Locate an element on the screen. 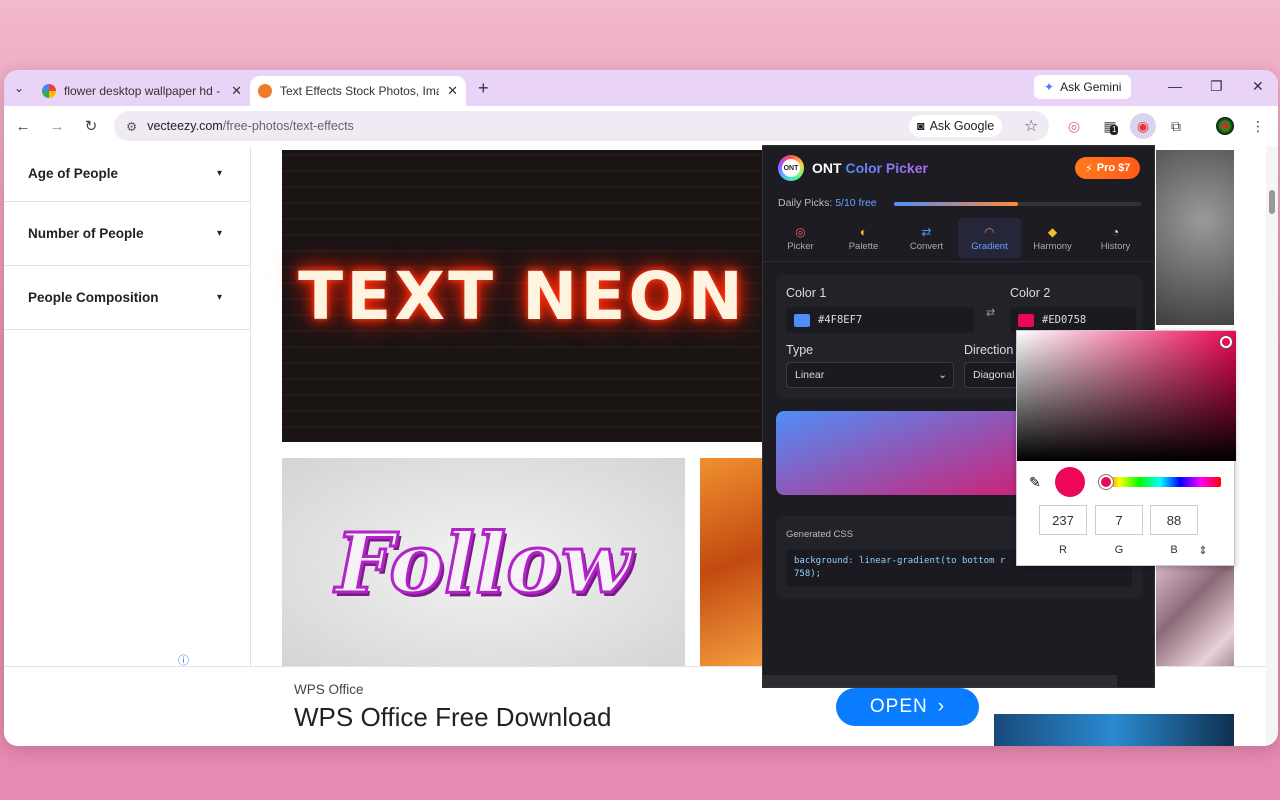 The image size is (1280, 800). tab-label: History is located at coordinates (1115, 246).